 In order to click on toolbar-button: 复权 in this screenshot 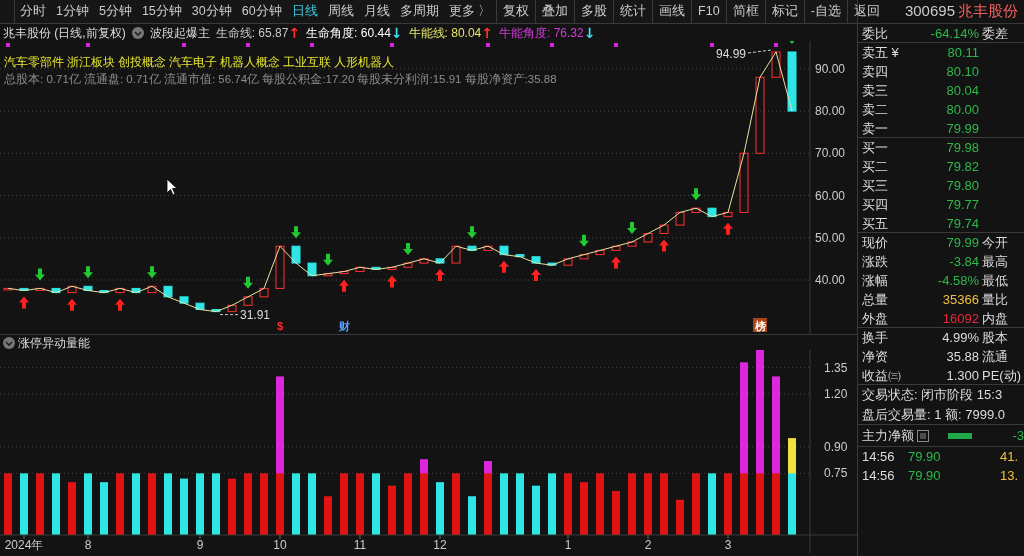, I will do `click(516, 12)`.